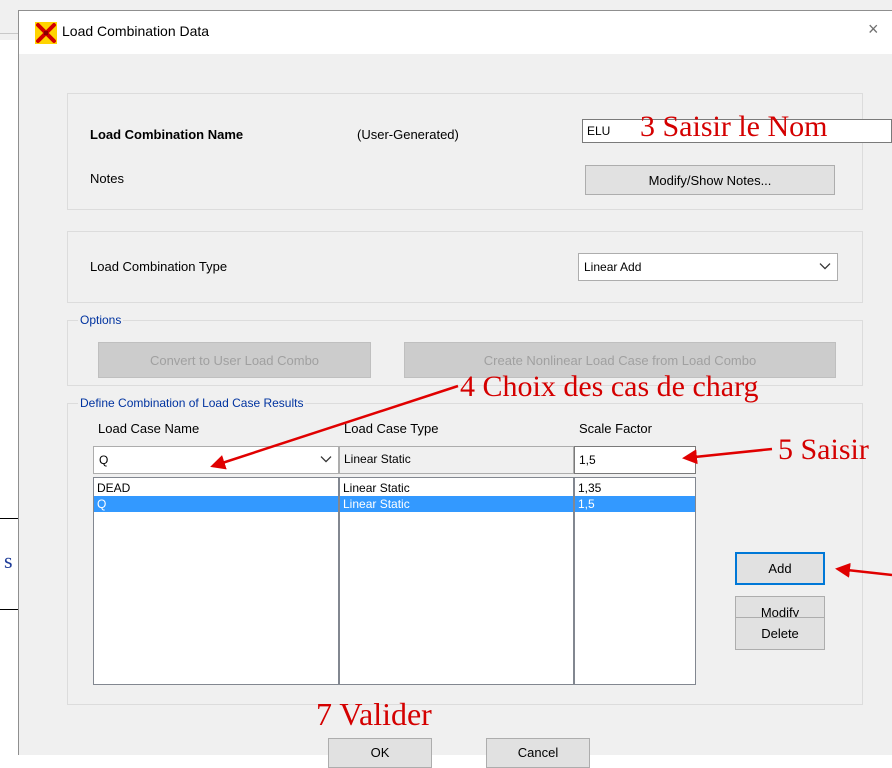 The height and width of the screenshot is (768, 892). I want to click on scale-factor-input: 1,5, so click(635, 460).